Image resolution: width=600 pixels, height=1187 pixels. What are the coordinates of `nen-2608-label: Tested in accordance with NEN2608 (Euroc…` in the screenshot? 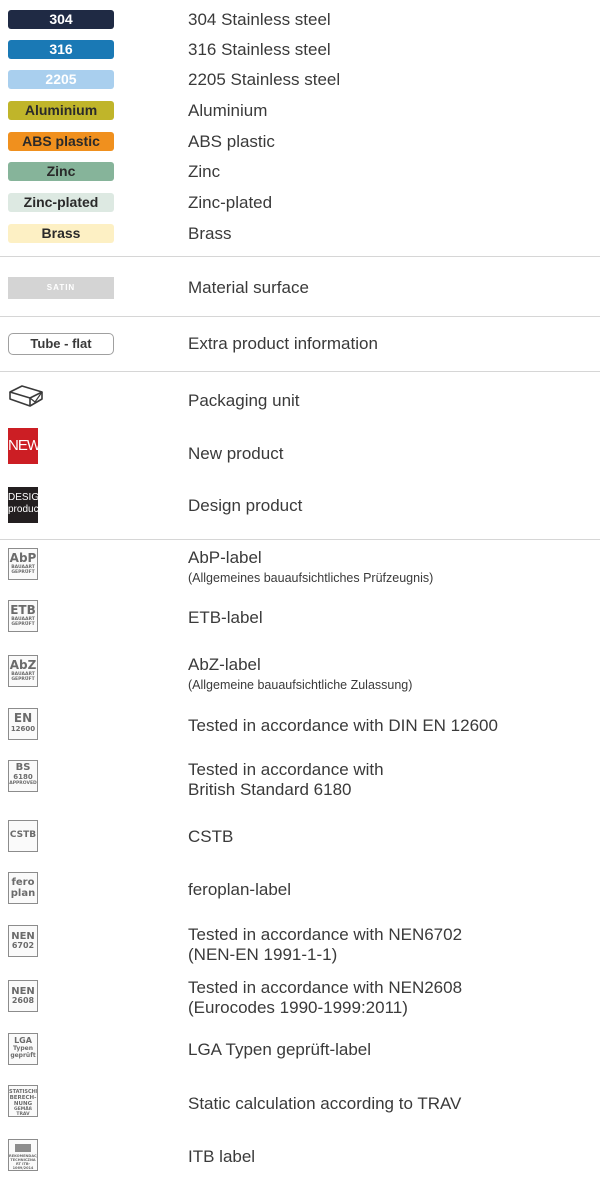 It's located at (325, 997).